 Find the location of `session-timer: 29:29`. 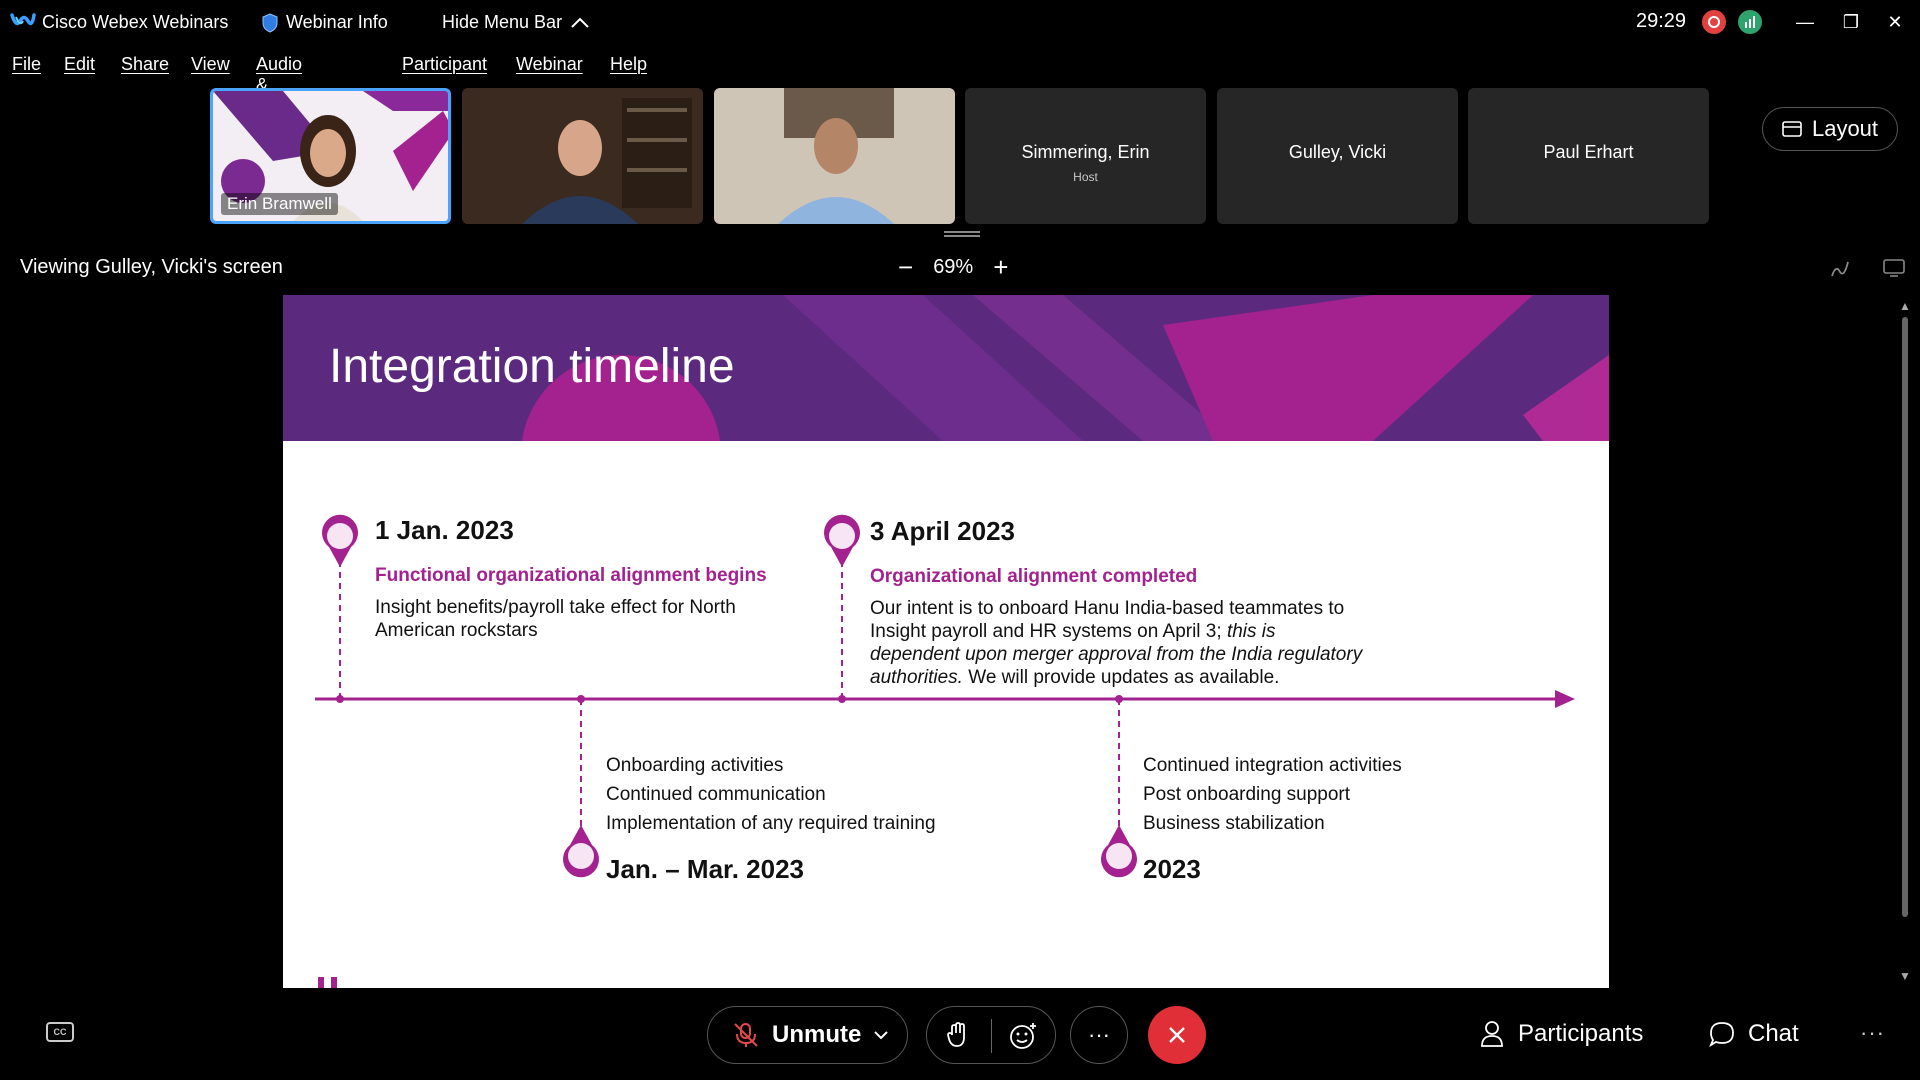

session-timer: 29:29 is located at coordinates (1661, 21).